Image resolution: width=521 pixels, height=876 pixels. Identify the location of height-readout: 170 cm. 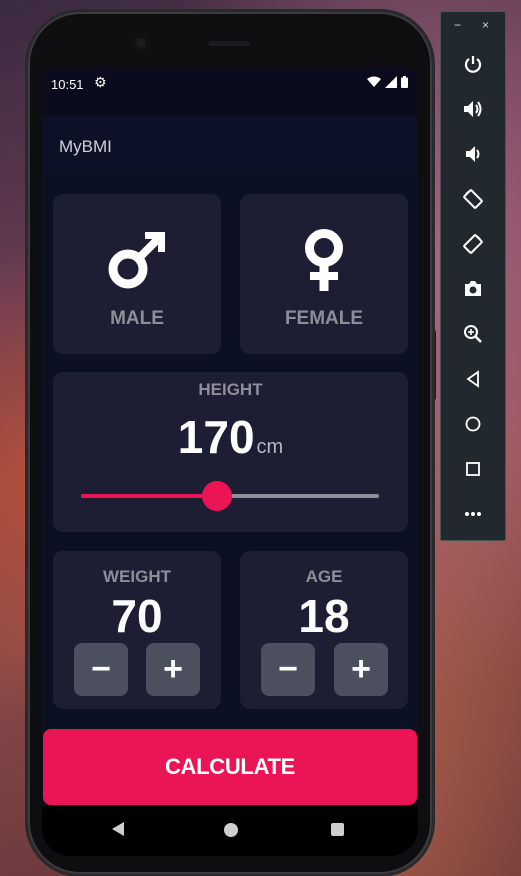
(230, 437).